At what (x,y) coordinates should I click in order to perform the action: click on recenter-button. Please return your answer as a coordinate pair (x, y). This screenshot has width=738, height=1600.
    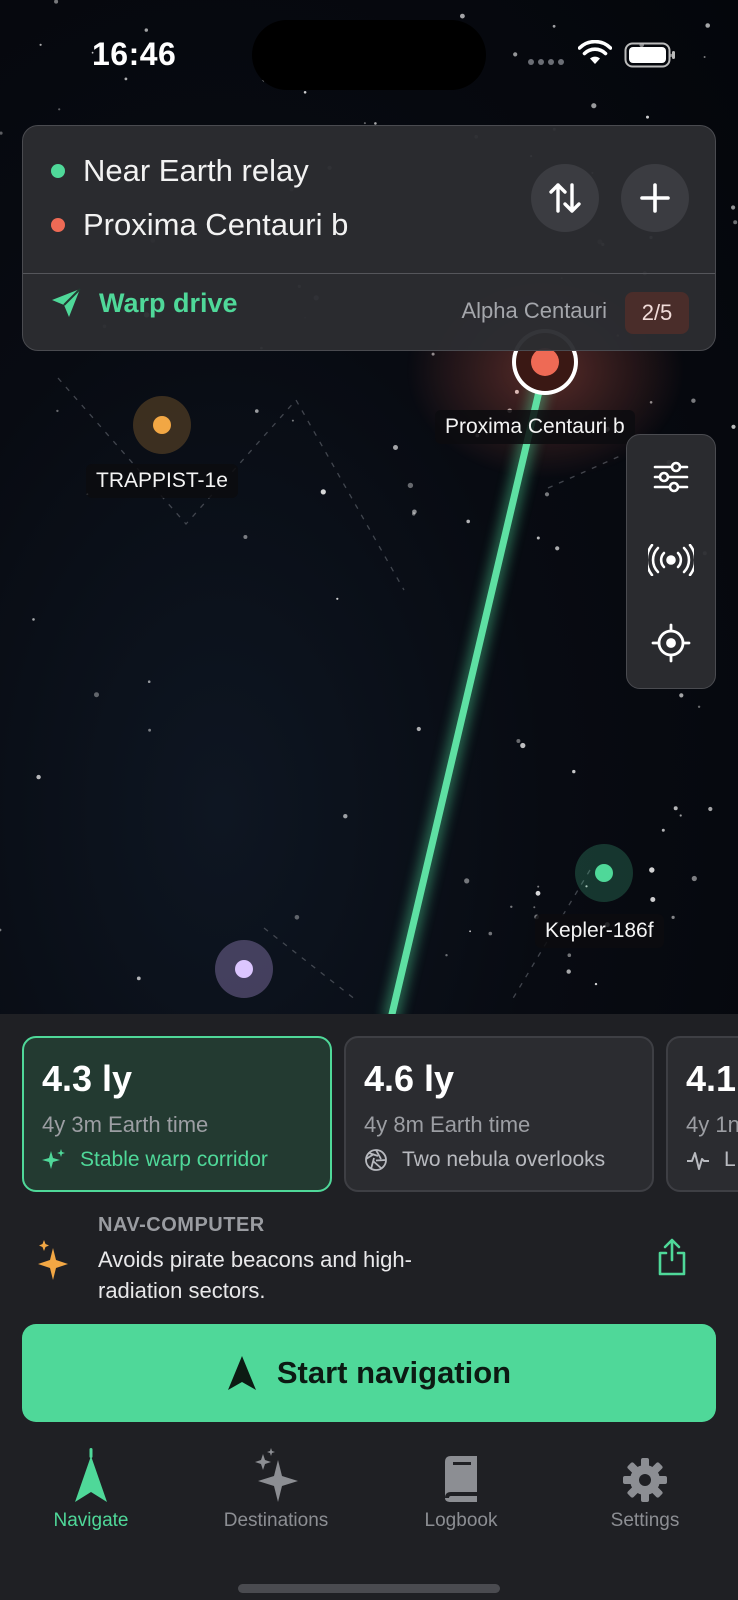
    Looking at the image, I should click on (671, 643).